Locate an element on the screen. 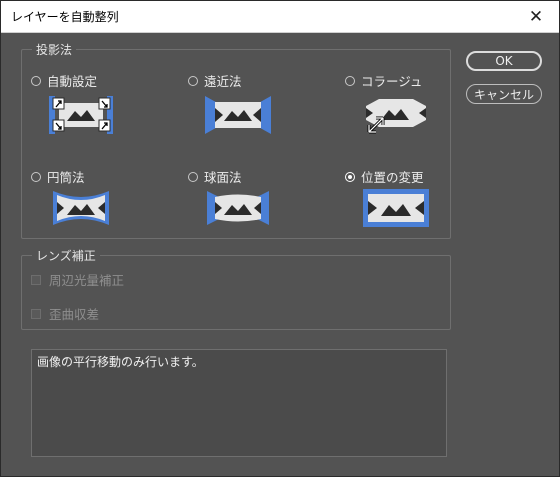 The image size is (560, 477). radio-perspective: 遠近法 is located at coordinates (215, 80).